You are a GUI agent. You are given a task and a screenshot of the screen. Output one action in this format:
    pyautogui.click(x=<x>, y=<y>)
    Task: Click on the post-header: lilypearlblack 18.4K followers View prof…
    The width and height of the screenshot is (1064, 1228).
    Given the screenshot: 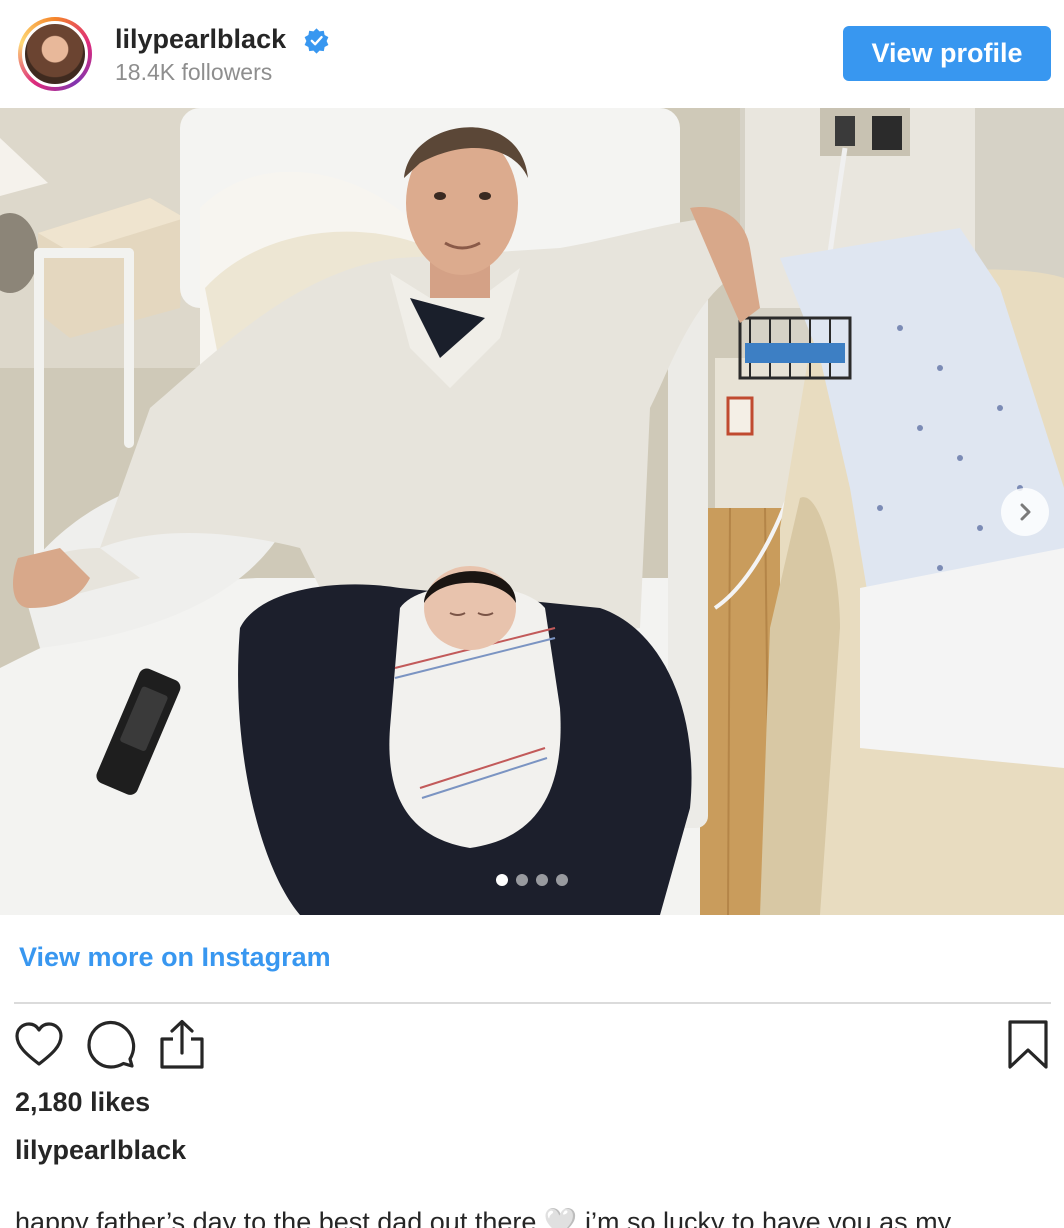 What is the action you would take?
    pyautogui.click(x=532, y=54)
    